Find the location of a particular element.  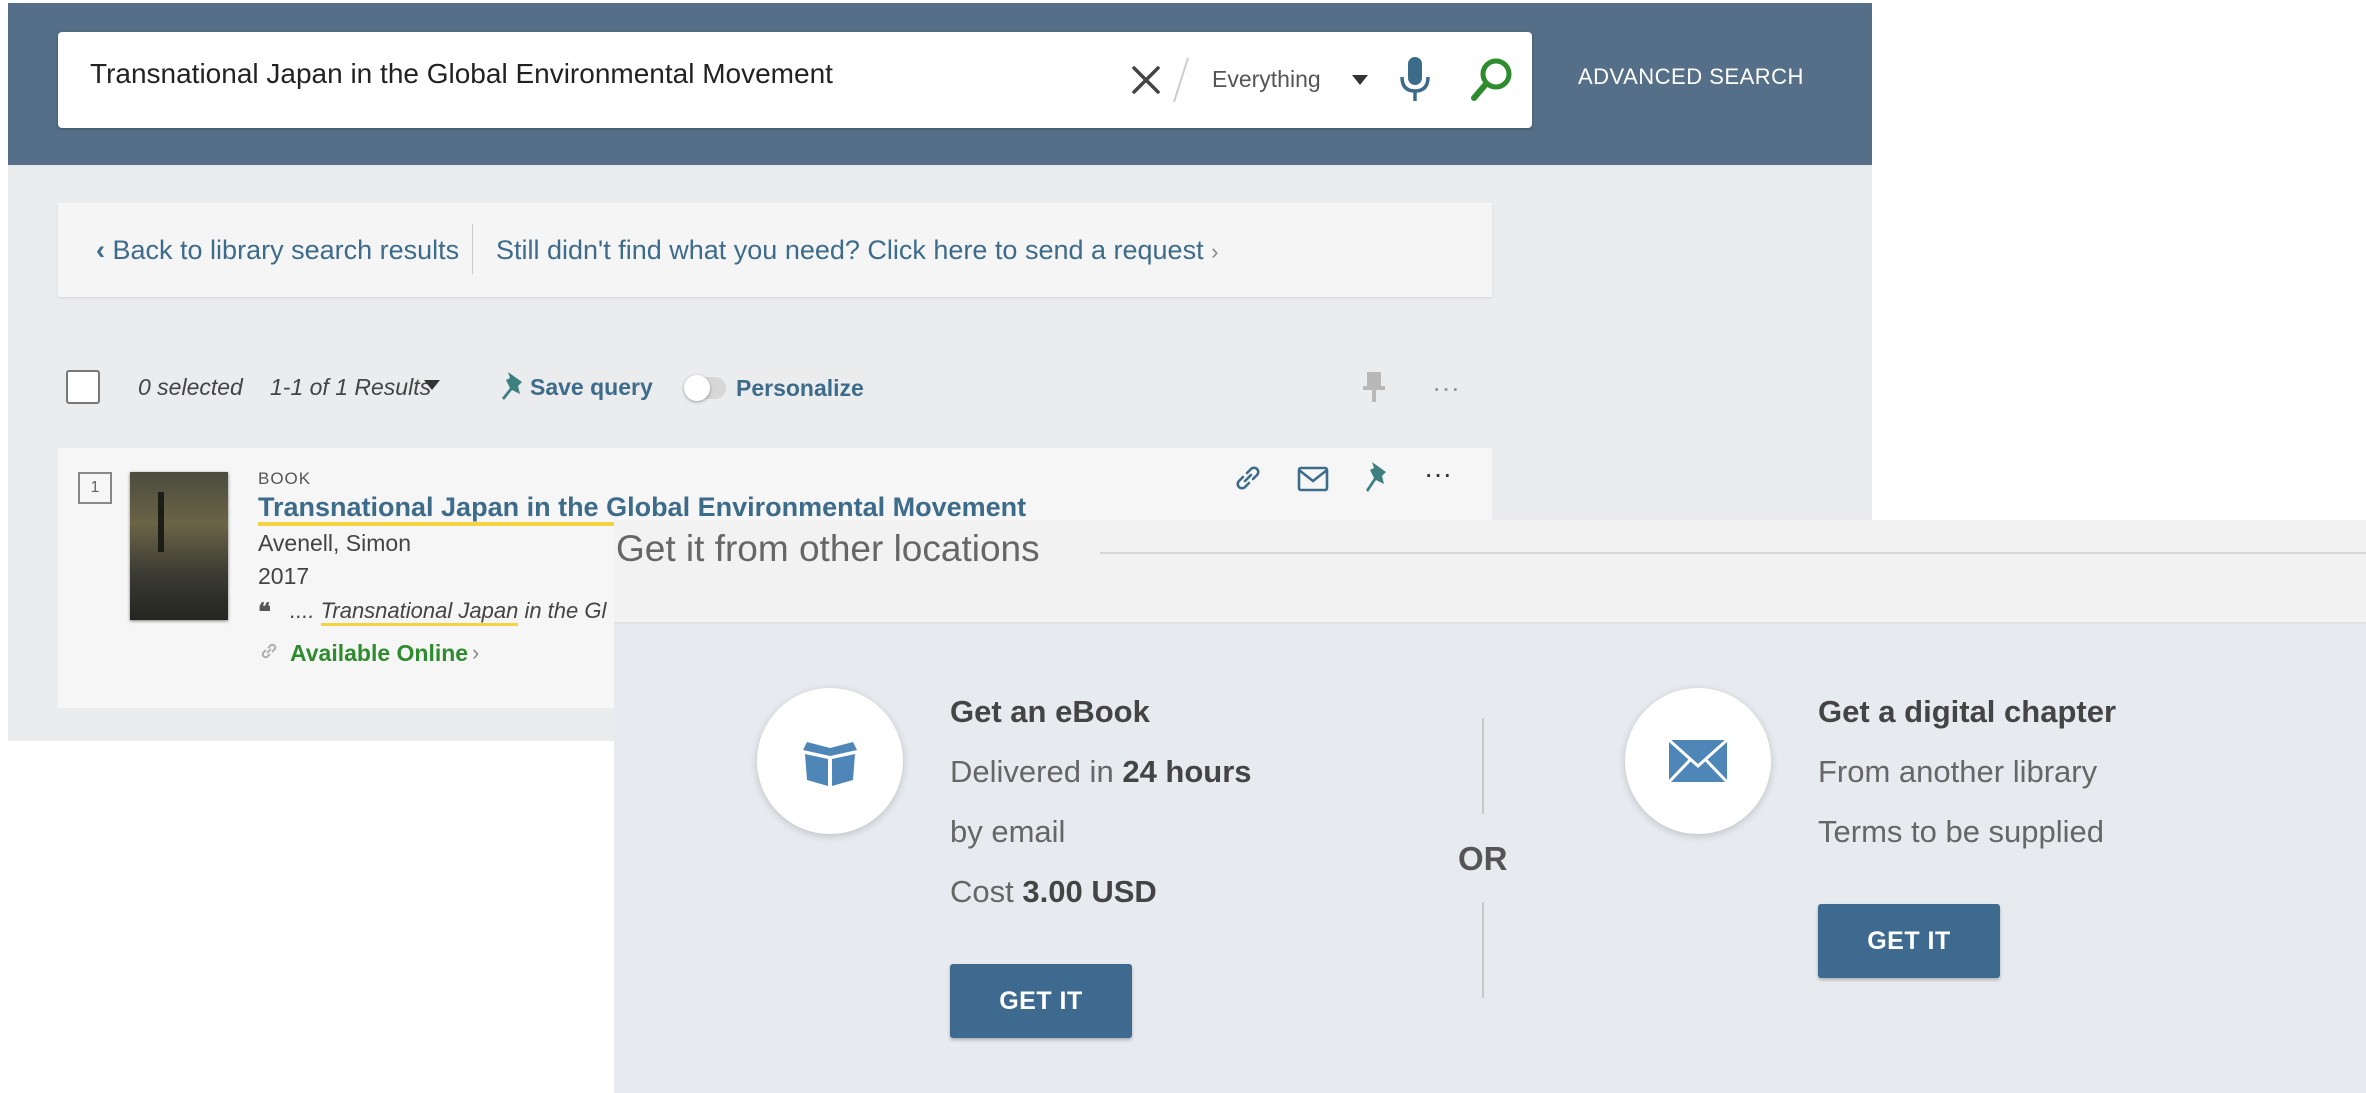

or-label: OR is located at coordinates (1483, 858).